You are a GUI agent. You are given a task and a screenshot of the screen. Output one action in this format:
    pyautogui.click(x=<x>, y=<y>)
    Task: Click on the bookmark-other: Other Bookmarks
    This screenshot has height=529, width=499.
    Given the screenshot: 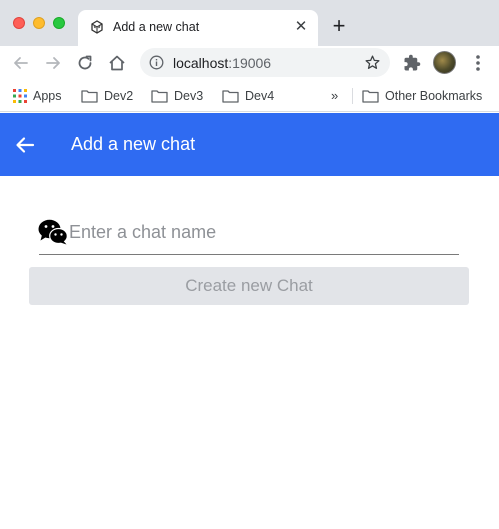 What is the action you would take?
    pyautogui.click(x=422, y=96)
    